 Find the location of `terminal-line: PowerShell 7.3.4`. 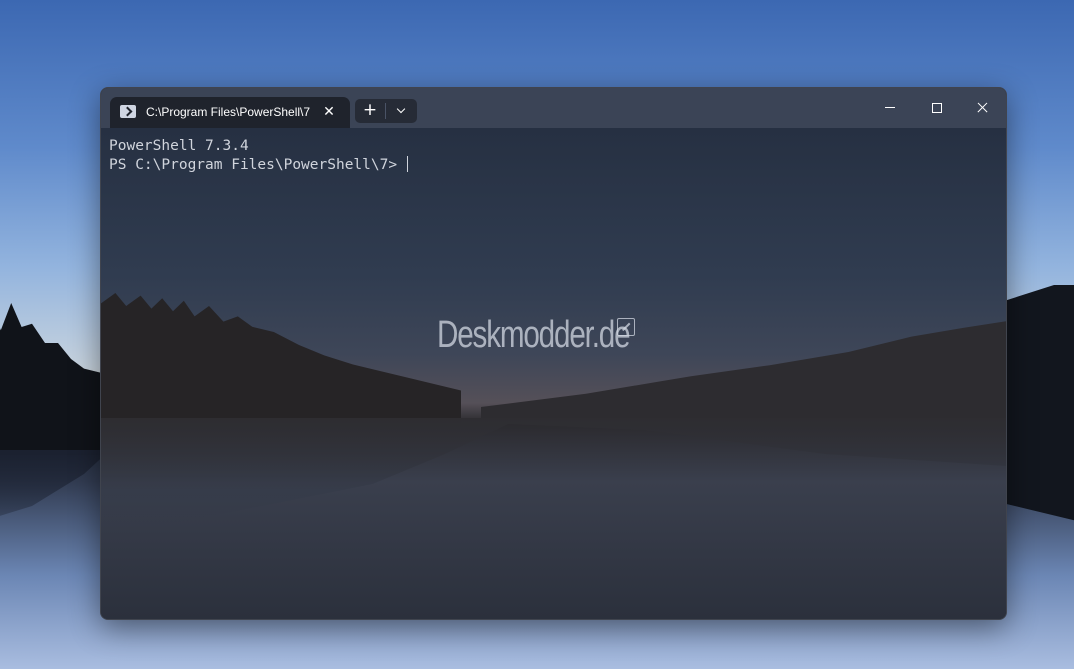

terminal-line: PowerShell 7.3.4 is located at coordinates (179, 146).